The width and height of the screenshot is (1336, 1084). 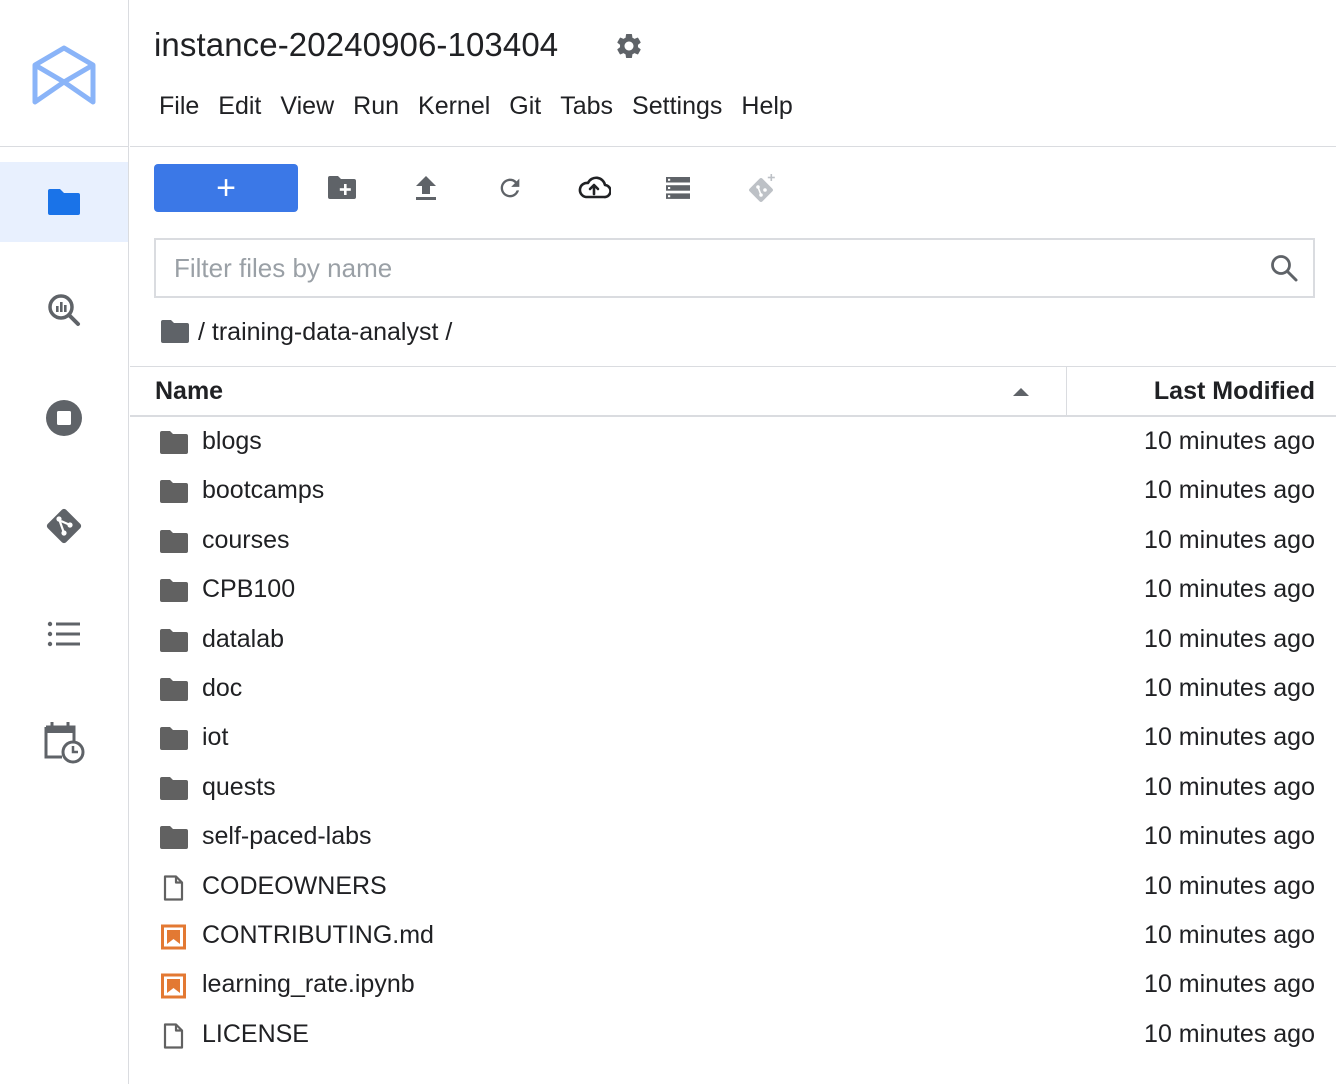 I want to click on list-item: courses 10 minutes ago, so click(x=733, y=541).